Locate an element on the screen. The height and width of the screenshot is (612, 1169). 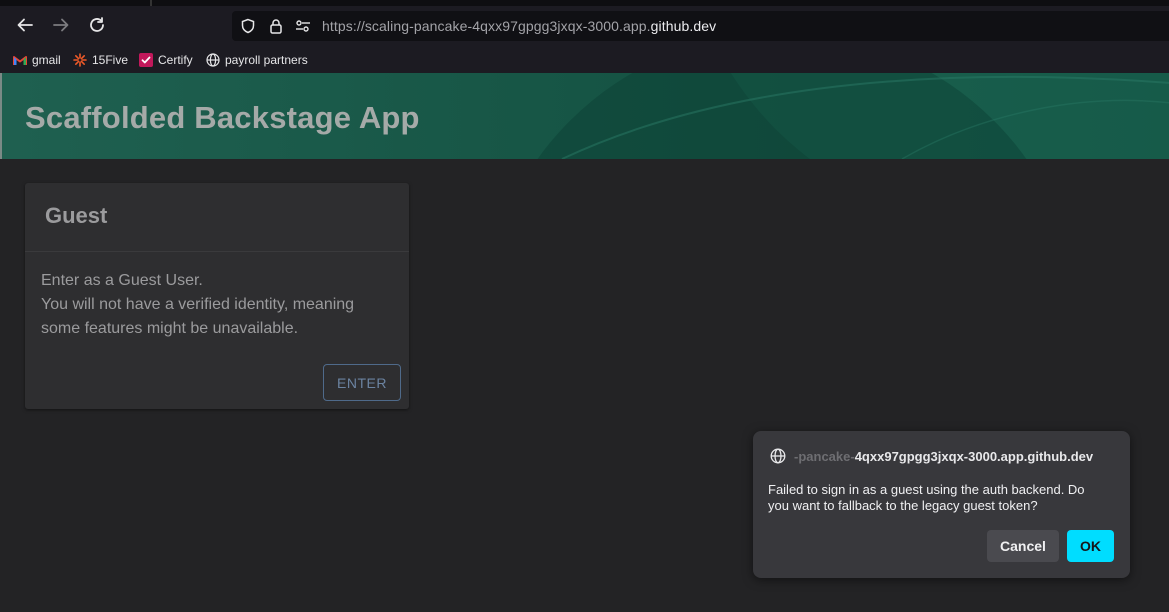
guest-card-title: Guest is located at coordinates (76, 215).